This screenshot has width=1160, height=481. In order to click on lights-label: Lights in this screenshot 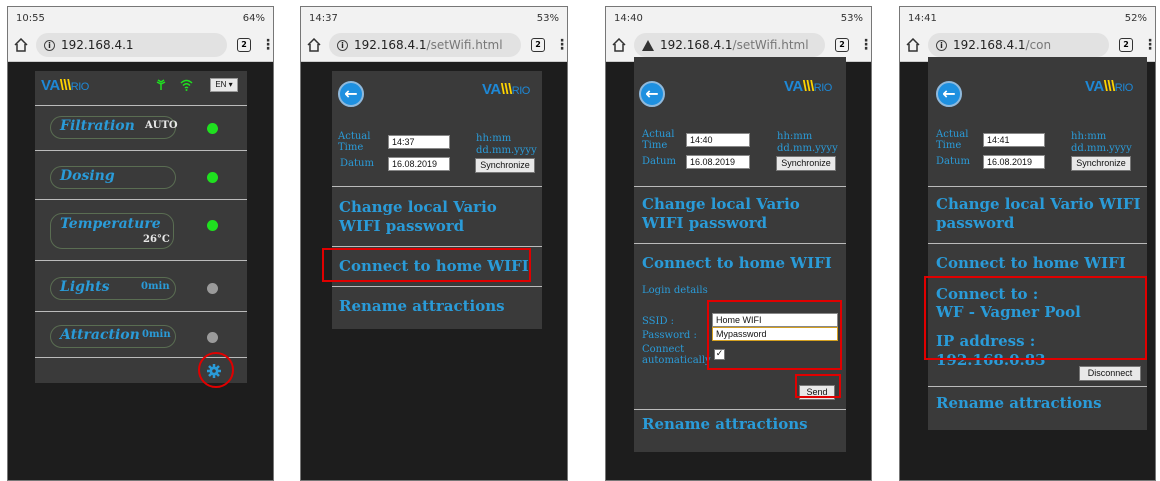, I will do `click(85, 287)`.